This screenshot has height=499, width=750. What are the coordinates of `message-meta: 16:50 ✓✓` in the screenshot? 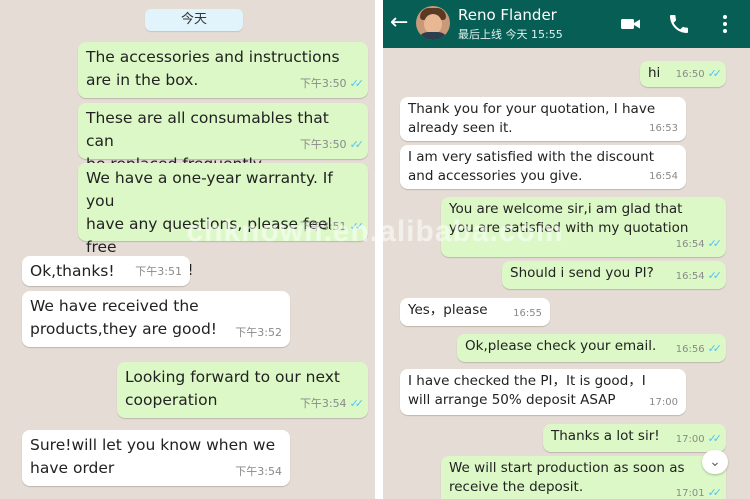 It's located at (699, 74).